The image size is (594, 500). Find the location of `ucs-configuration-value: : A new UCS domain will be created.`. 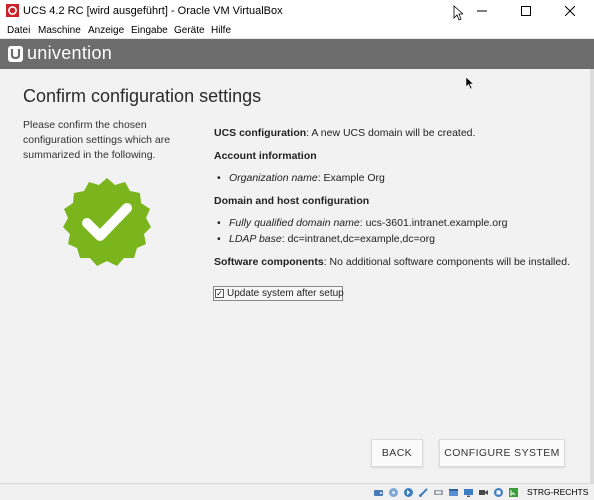

ucs-configuration-value: : A new UCS domain will be created. is located at coordinates (391, 133).